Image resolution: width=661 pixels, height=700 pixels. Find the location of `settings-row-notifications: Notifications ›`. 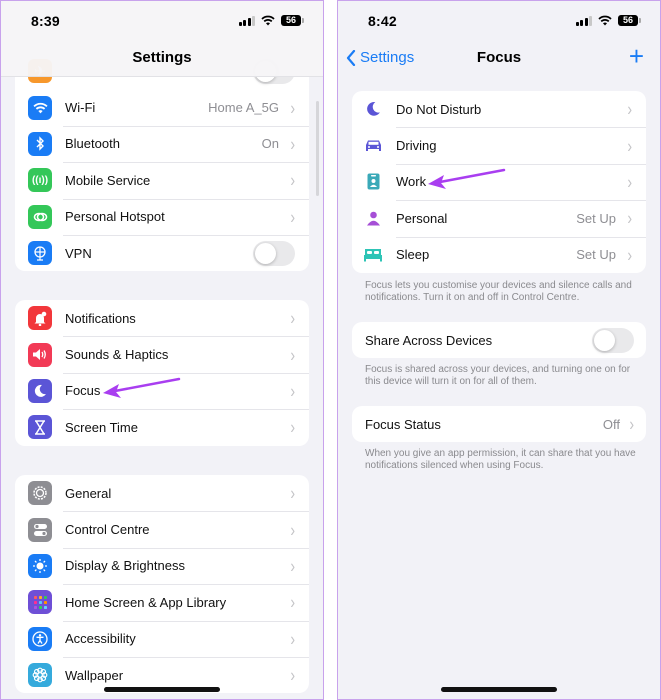

settings-row-notifications: Notifications › is located at coordinates (162, 318).